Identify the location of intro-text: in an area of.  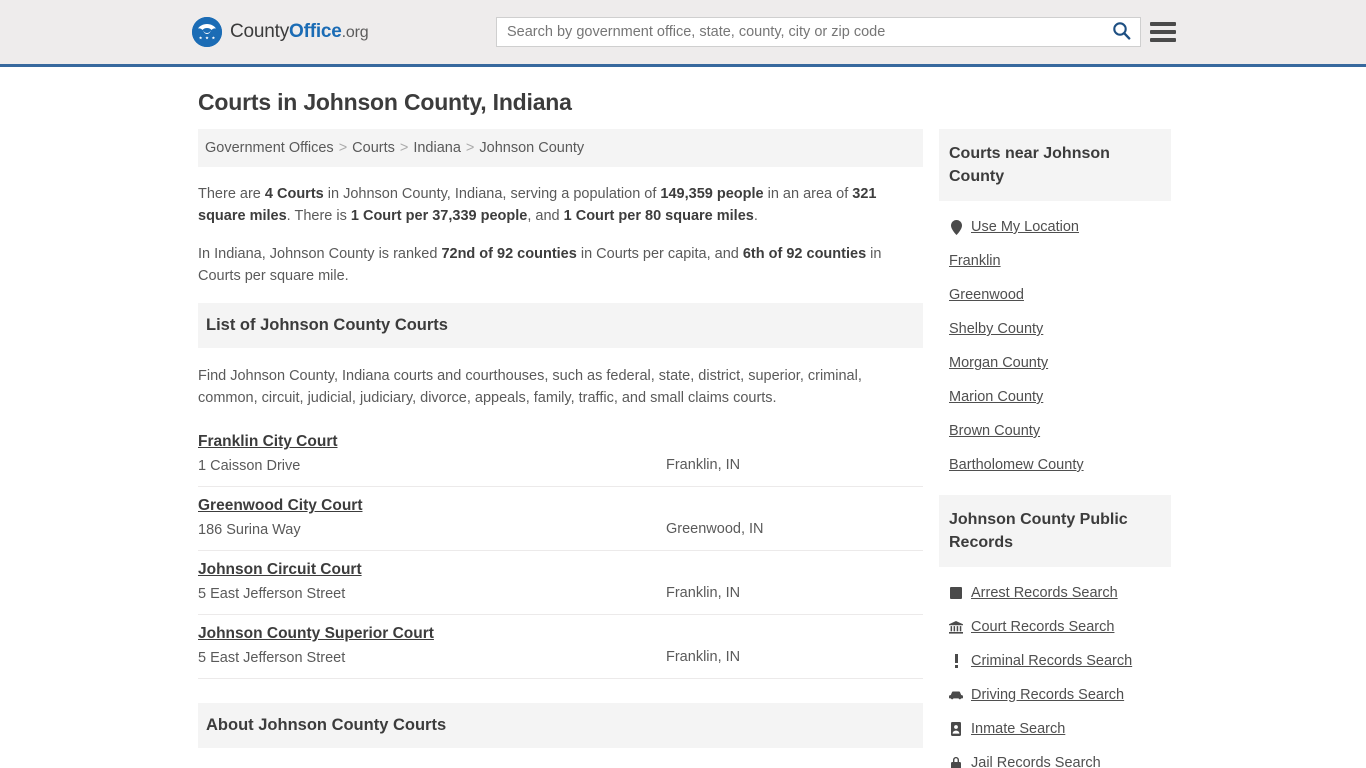
(808, 194).